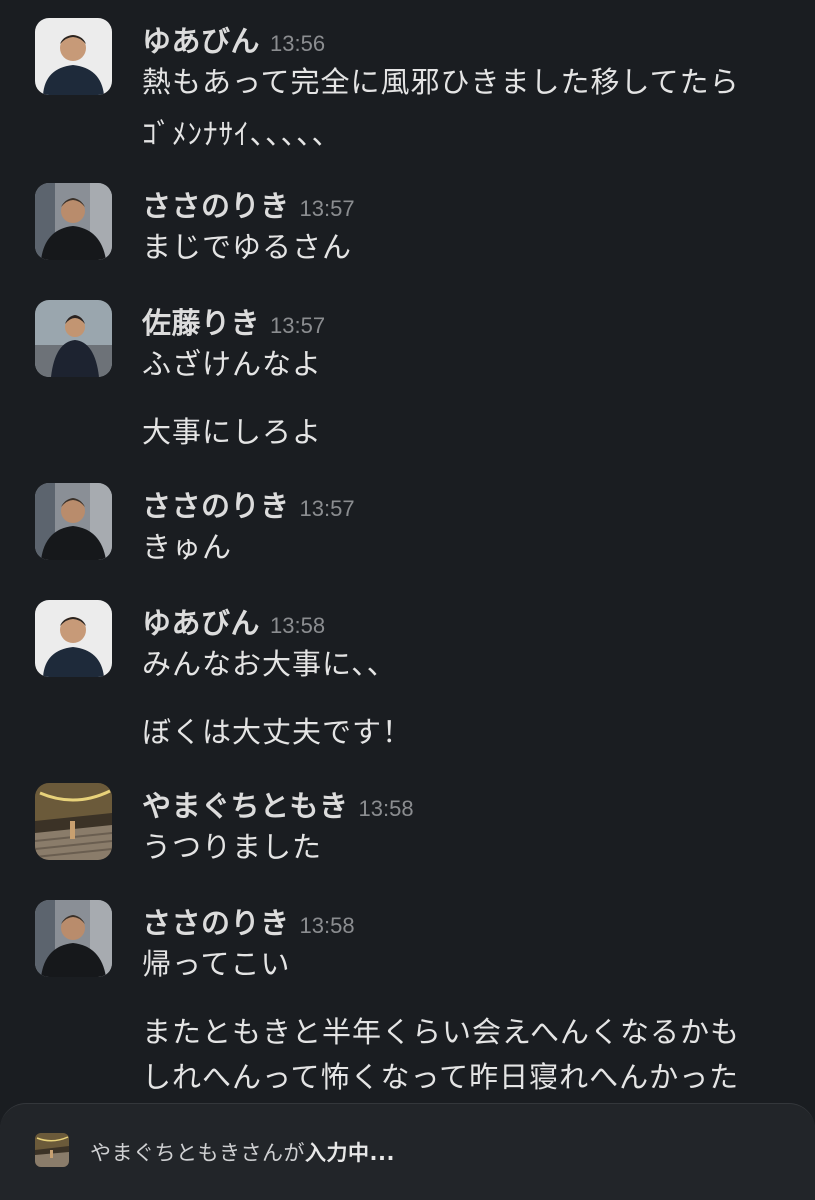 This screenshot has height=1200, width=815. I want to click on message-text: みんなお大事に、、, so click(269, 664).